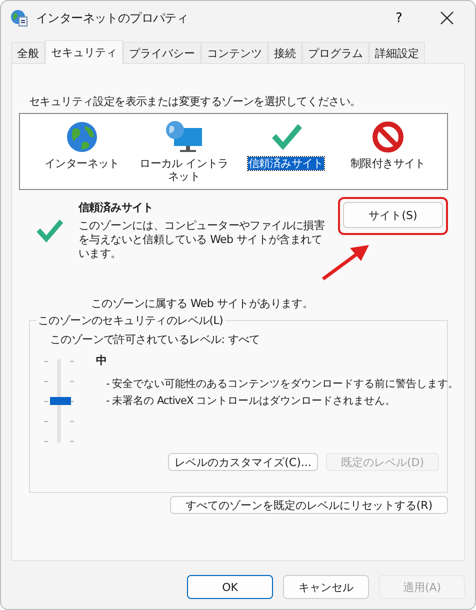 This screenshot has height=610, width=476. Describe the element at coordinates (230, 587) in the screenshot. I see `dialog-button: OK` at that location.